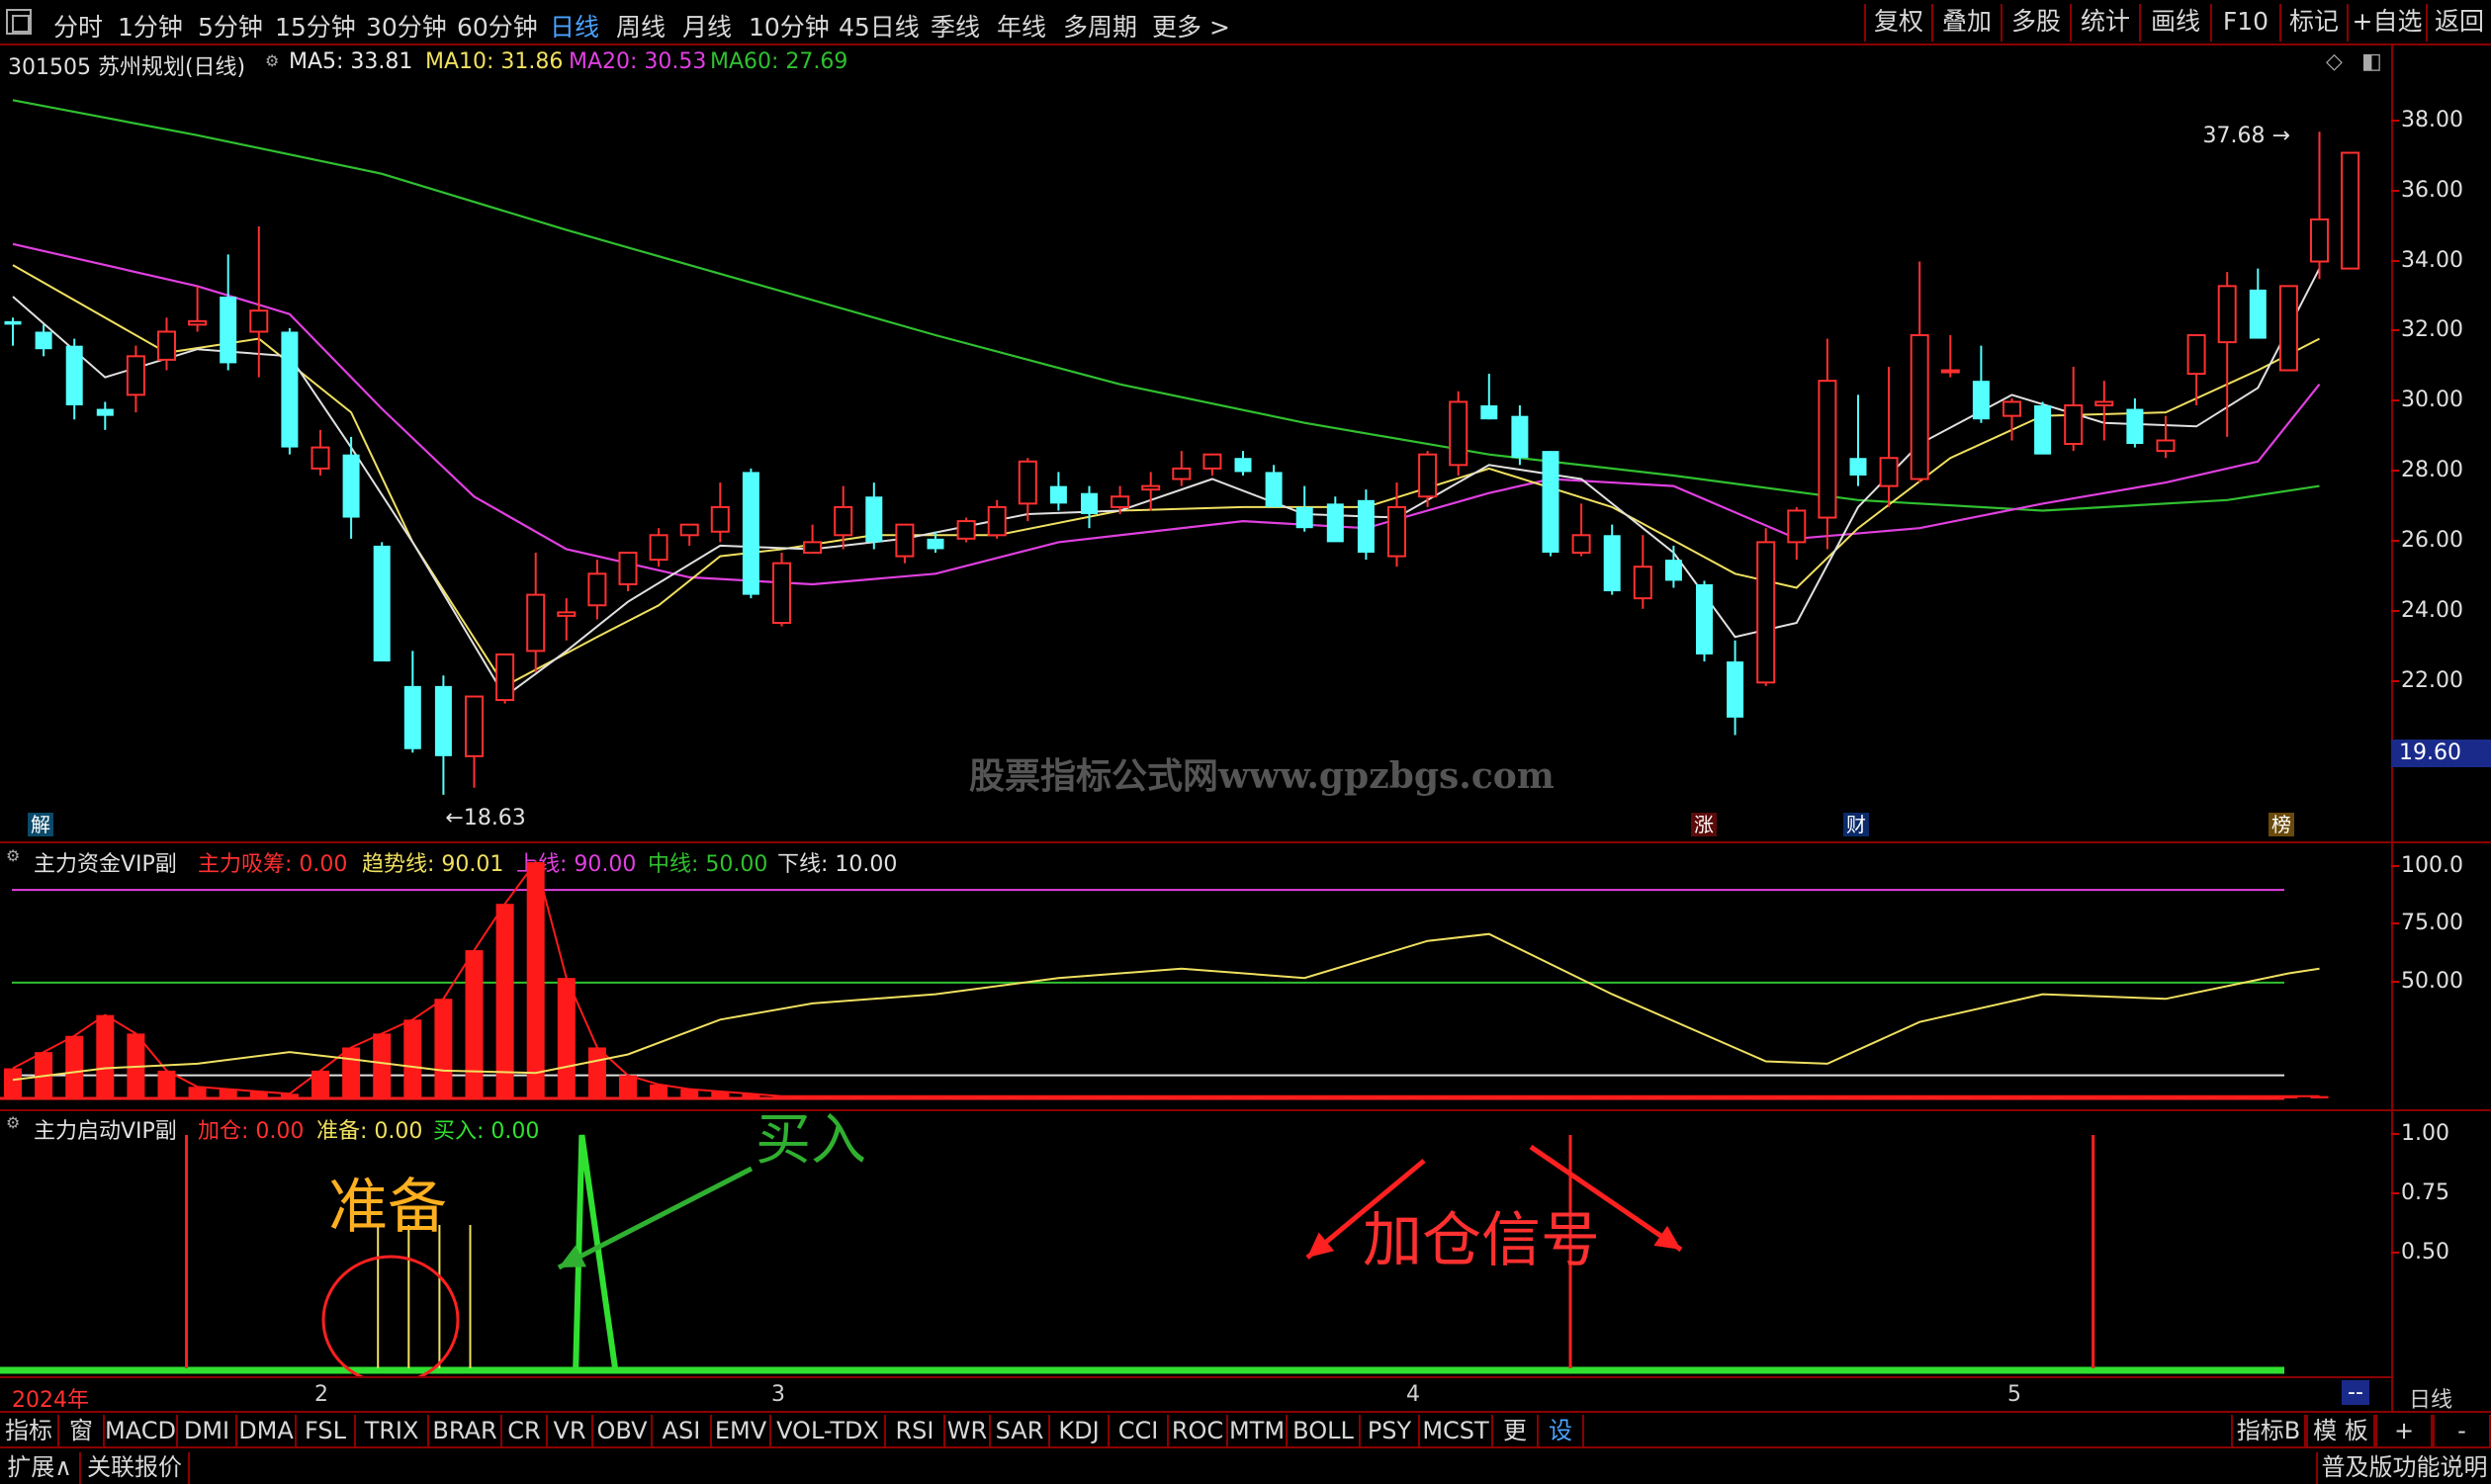  Describe the element at coordinates (2281, 824) in the screenshot. I see `bang-badge: 榜` at that location.